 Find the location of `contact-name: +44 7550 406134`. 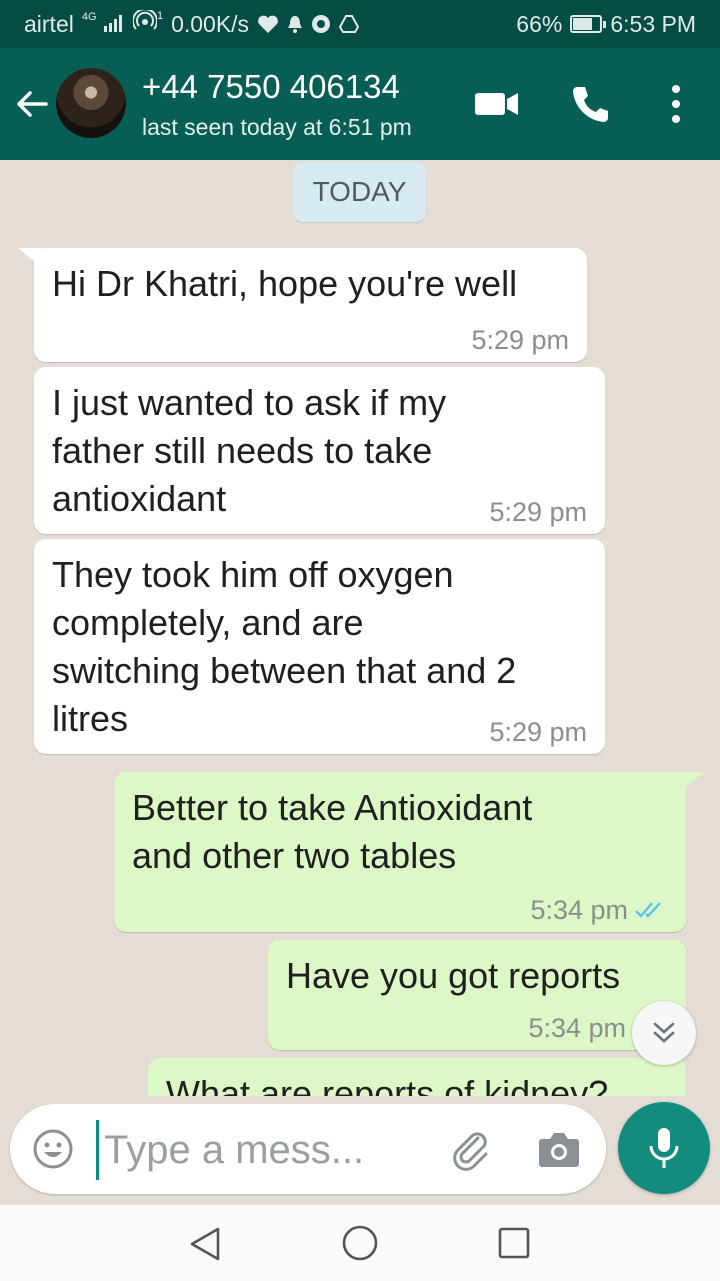

contact-name: +44 7550 406134 is located at coordinates (271, 87).